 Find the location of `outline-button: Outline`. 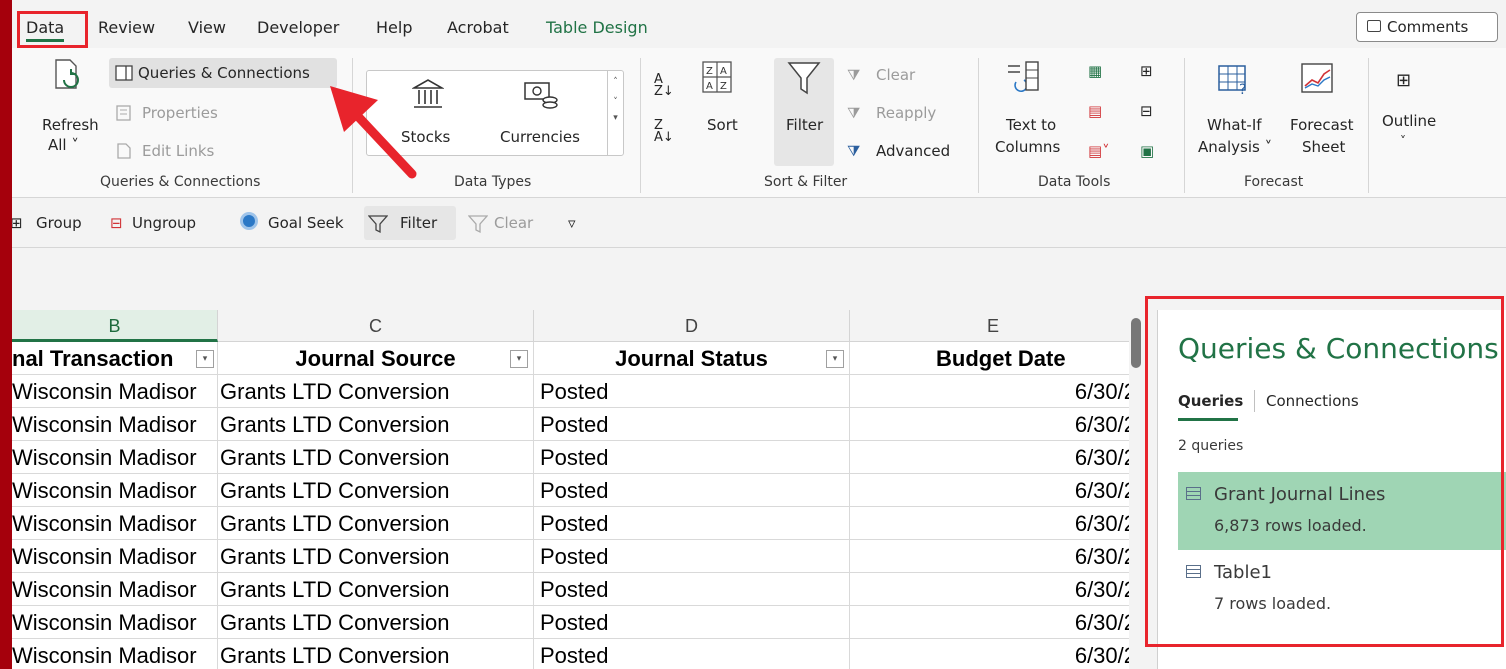

outline-button: Outline is located at coordinates (1409, 121).